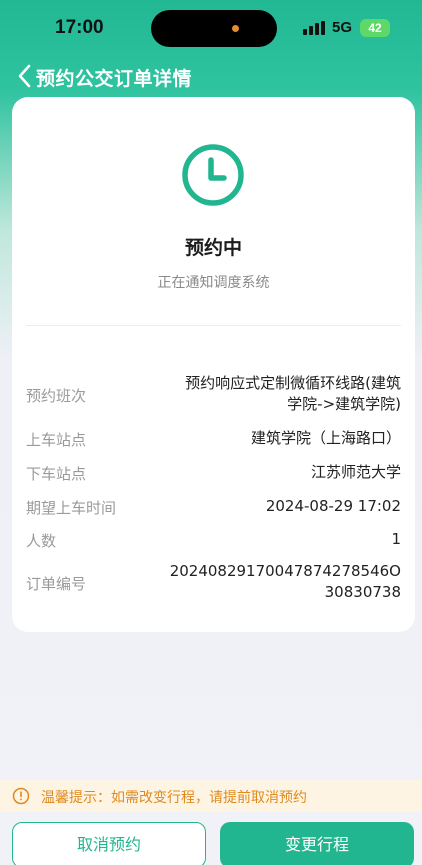 The width and height of the screenshot is (422, 865). I want to click on detail-row-order: 订单编号 20240829170047874278546O 30830738, so click(213, 583).